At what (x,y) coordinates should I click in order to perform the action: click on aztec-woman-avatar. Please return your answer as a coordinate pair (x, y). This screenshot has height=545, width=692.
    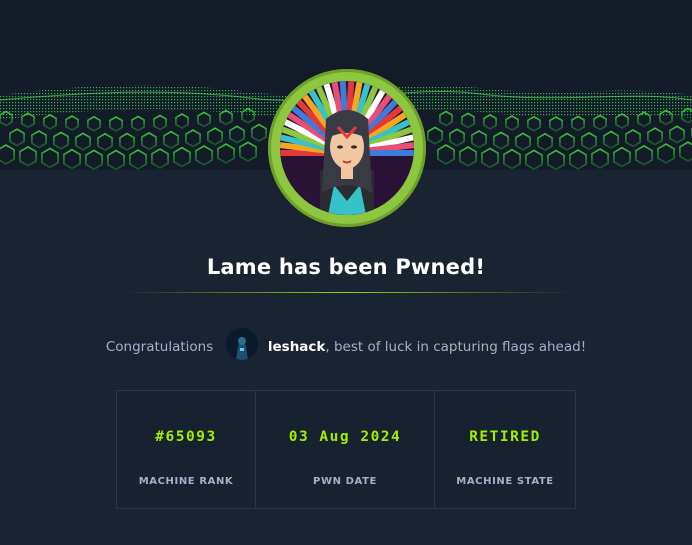
    Looking at the image, I should click on (347, 148).